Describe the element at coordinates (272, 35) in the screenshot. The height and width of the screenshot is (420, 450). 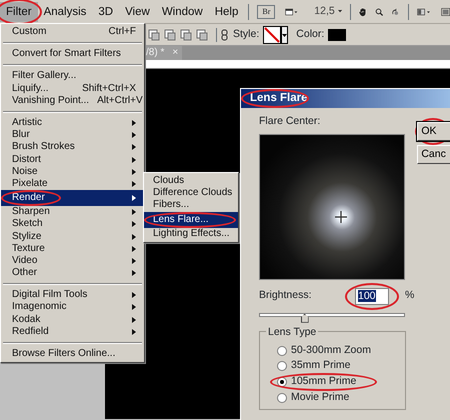
I see `style-swatch` at that location.